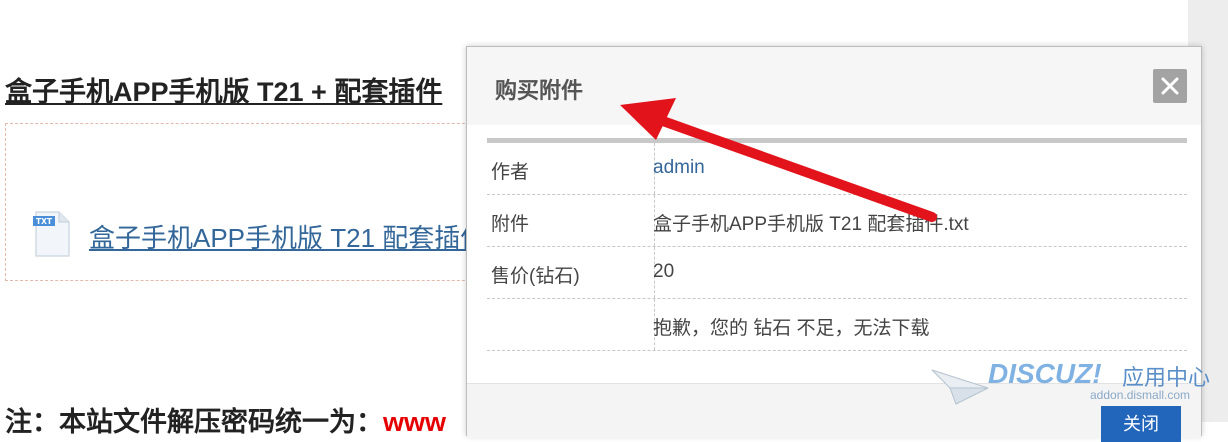  Describe the element at coordinates (1140, 395) in the screenshot. I see `watermark-url: addon.dismall.com` at that location.